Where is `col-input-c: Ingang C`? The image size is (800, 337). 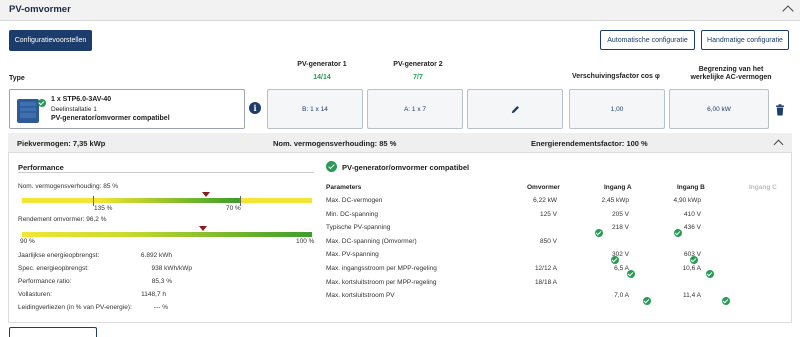 col-input-c: Ingang C is located at coordinates (763, 187).